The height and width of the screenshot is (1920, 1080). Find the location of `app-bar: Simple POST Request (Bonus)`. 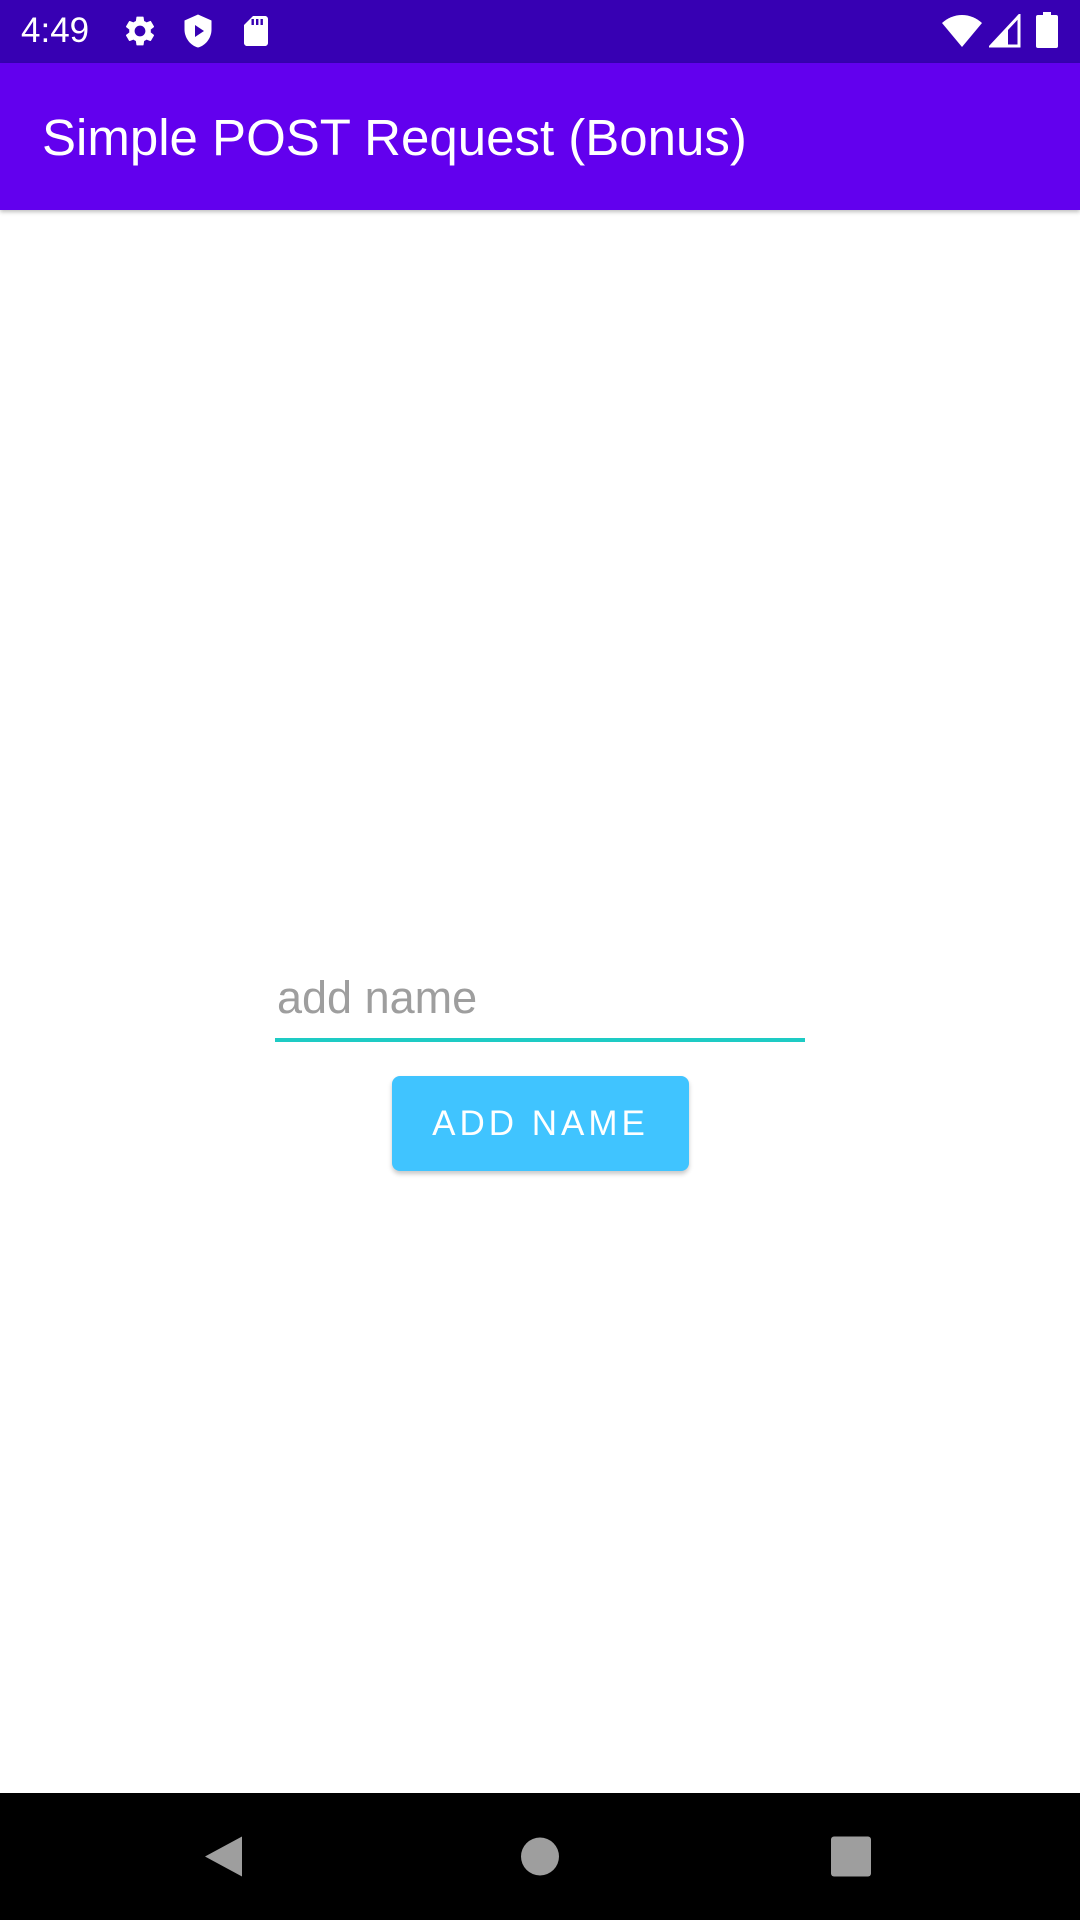

app-bar: Simple POST Request (Bonus) is located at coordinates (540, 136).